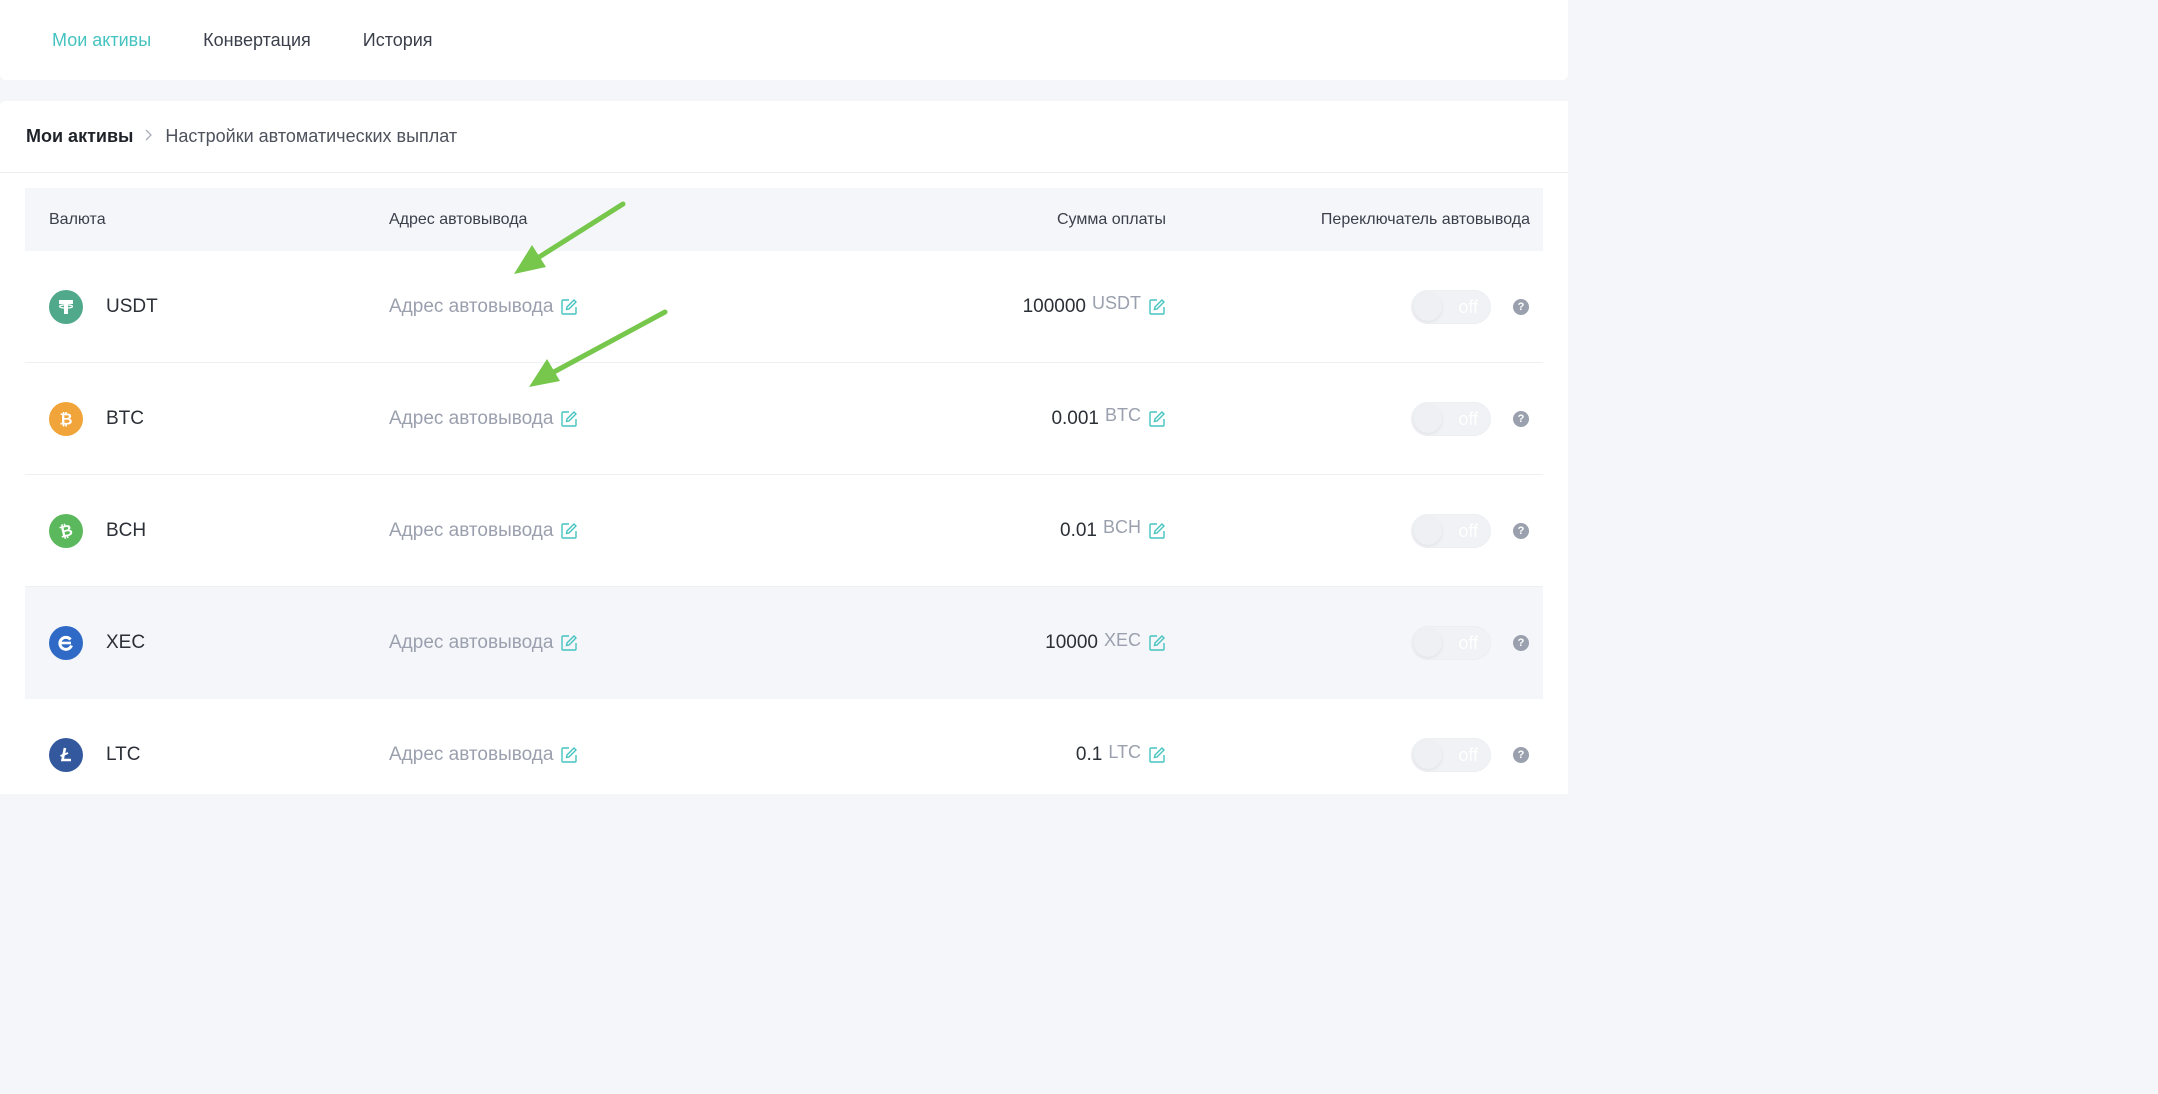 This screenshot has height=1094, width=2158. I want to click on top-navigation: Мои активы Конвертация История, so click(784, 40).